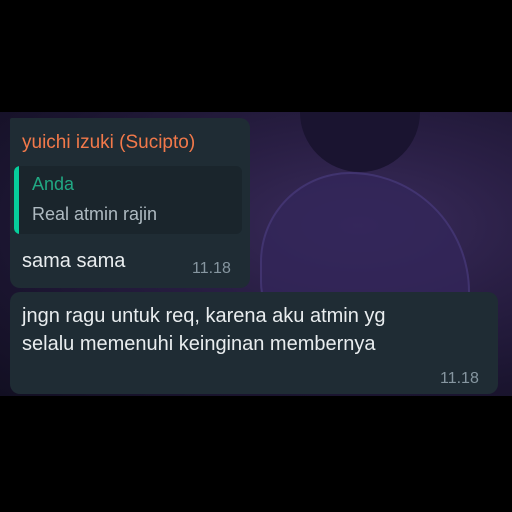 The height and width of the screenshot is (512, 512). I want to click on message-text: sama sama, so click(74, 261).